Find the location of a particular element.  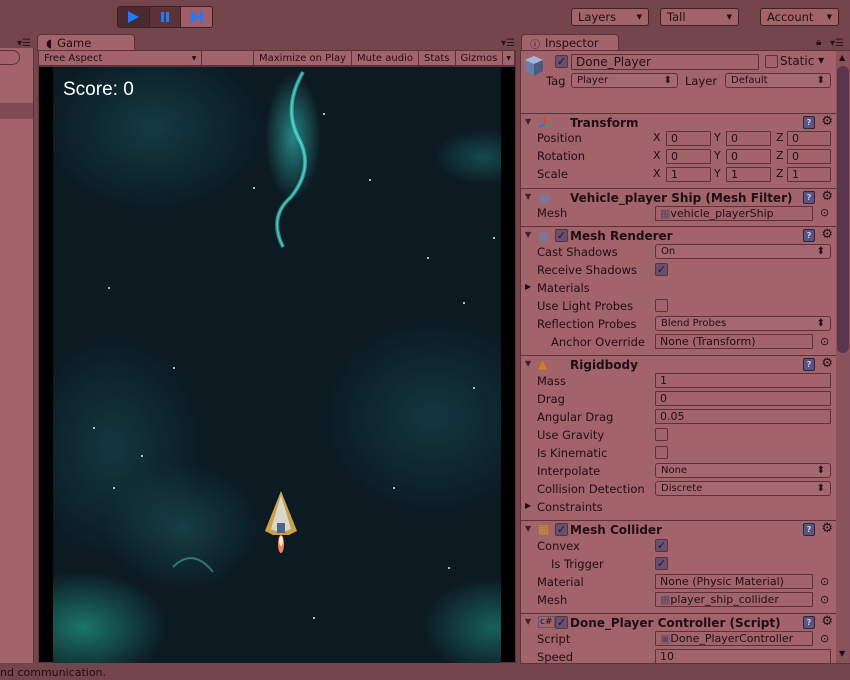

step-button is located at coordinates (196, 17).